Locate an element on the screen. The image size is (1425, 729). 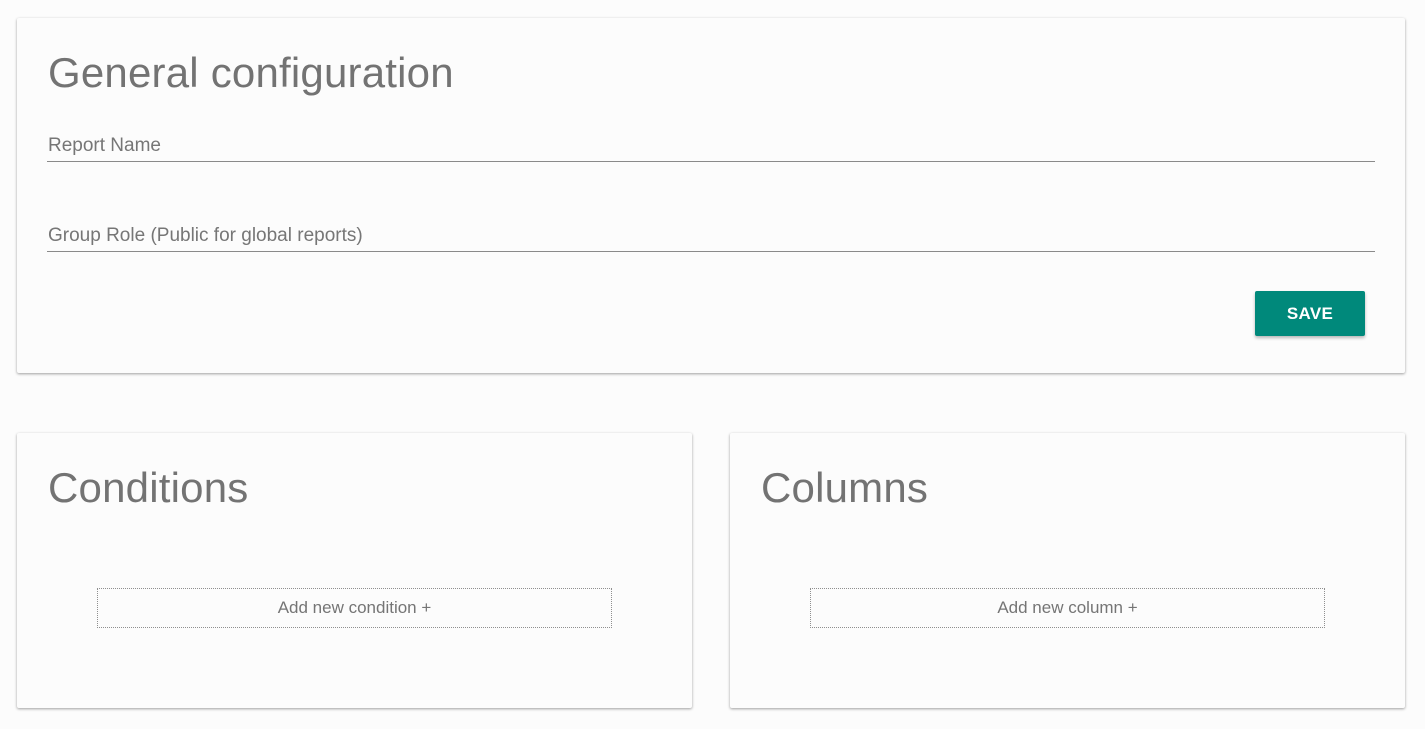
add-new-condition-label: Add new condition + is located at coordinates (354, 607).